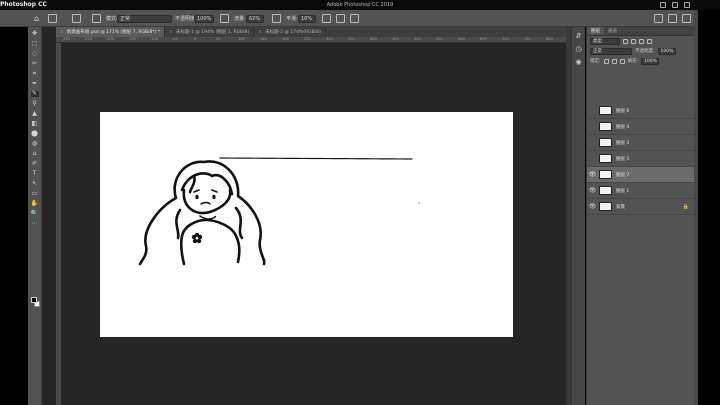  I want to click on tab-channels: 通道, so click(612, 31).